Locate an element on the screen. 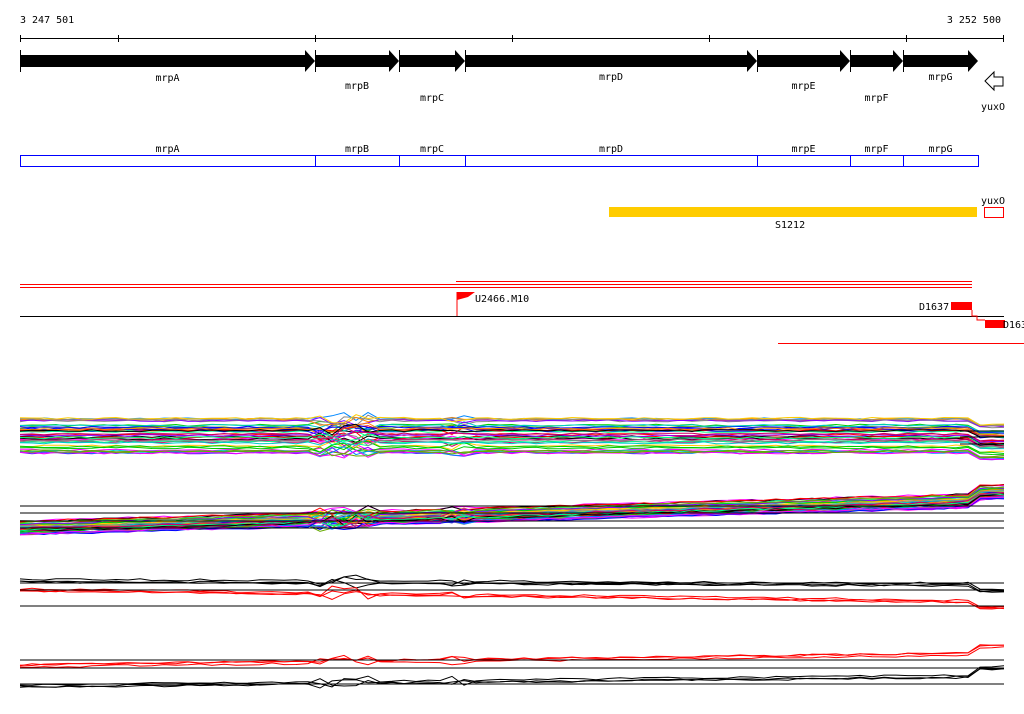  segment-bar is located at coordinates (793, 212).